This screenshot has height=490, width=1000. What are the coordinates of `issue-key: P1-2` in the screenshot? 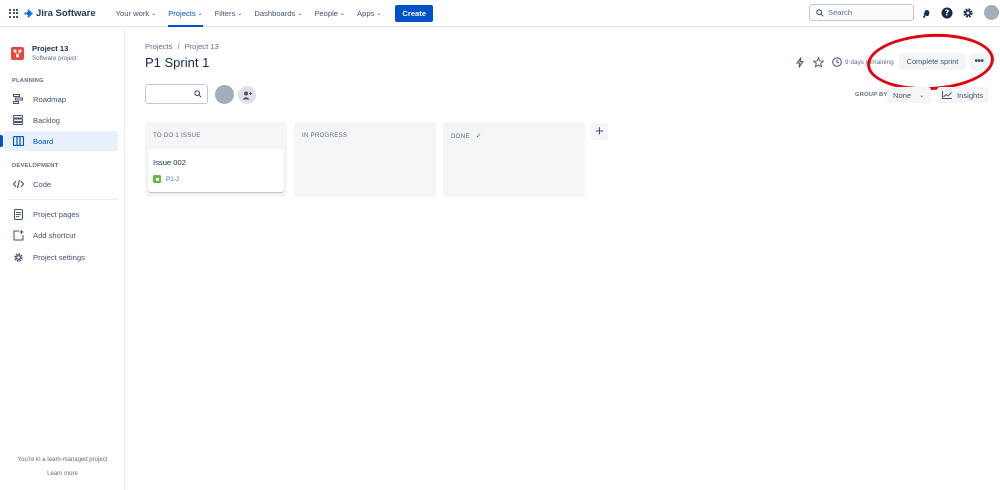 It's located at (173, 179).